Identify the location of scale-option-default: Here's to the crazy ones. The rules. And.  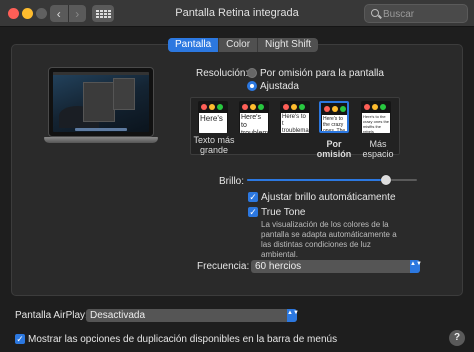
(334, 117).